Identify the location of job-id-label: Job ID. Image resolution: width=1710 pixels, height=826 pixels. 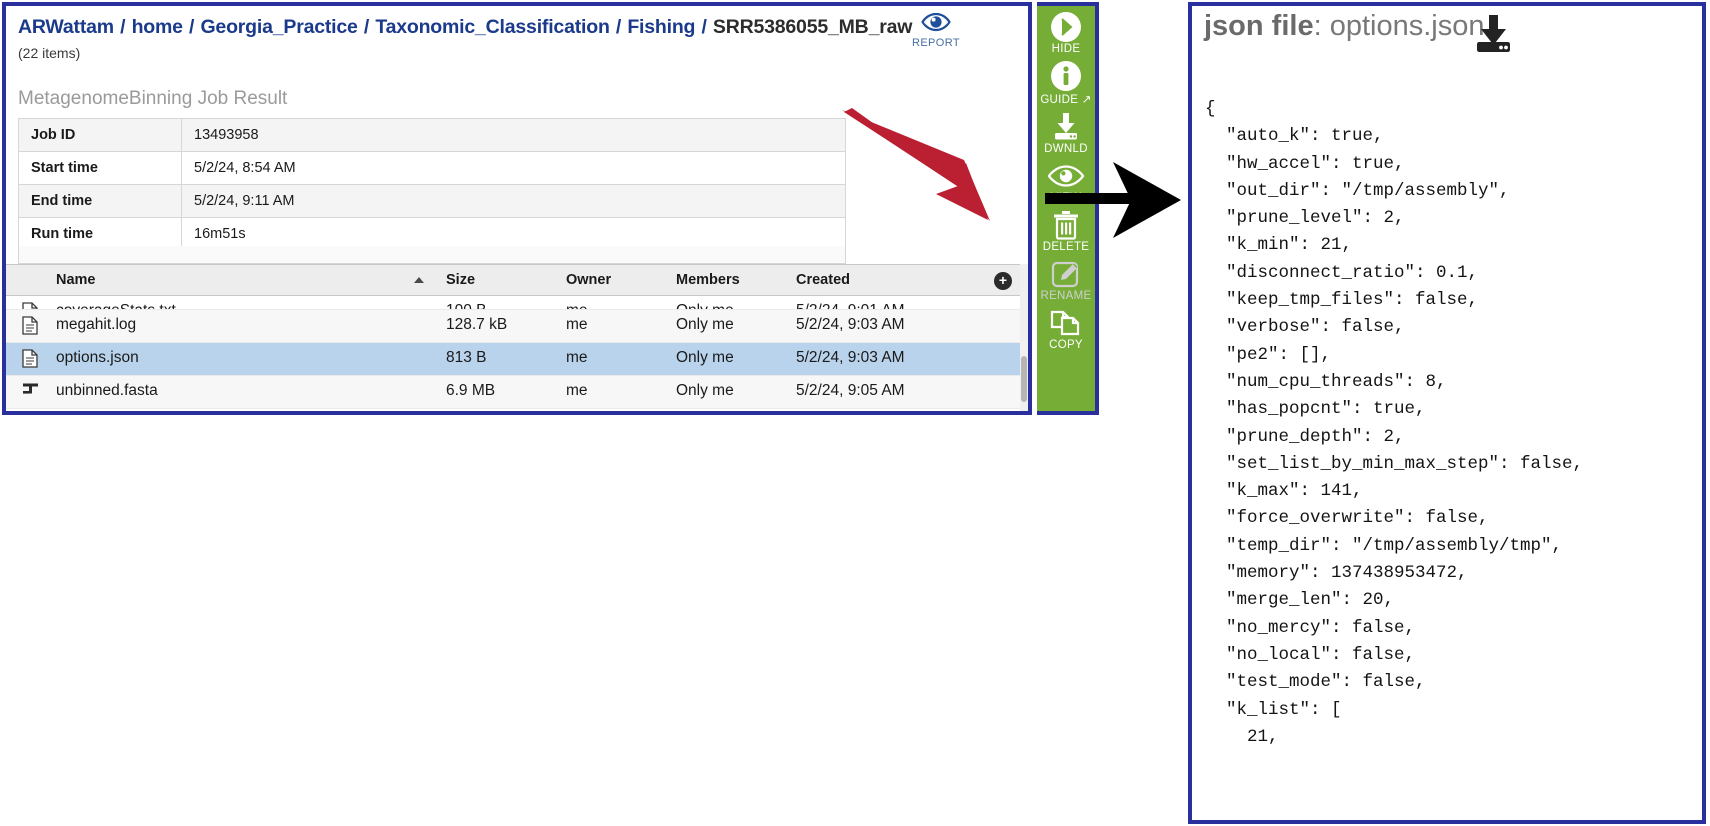
(100, 135).